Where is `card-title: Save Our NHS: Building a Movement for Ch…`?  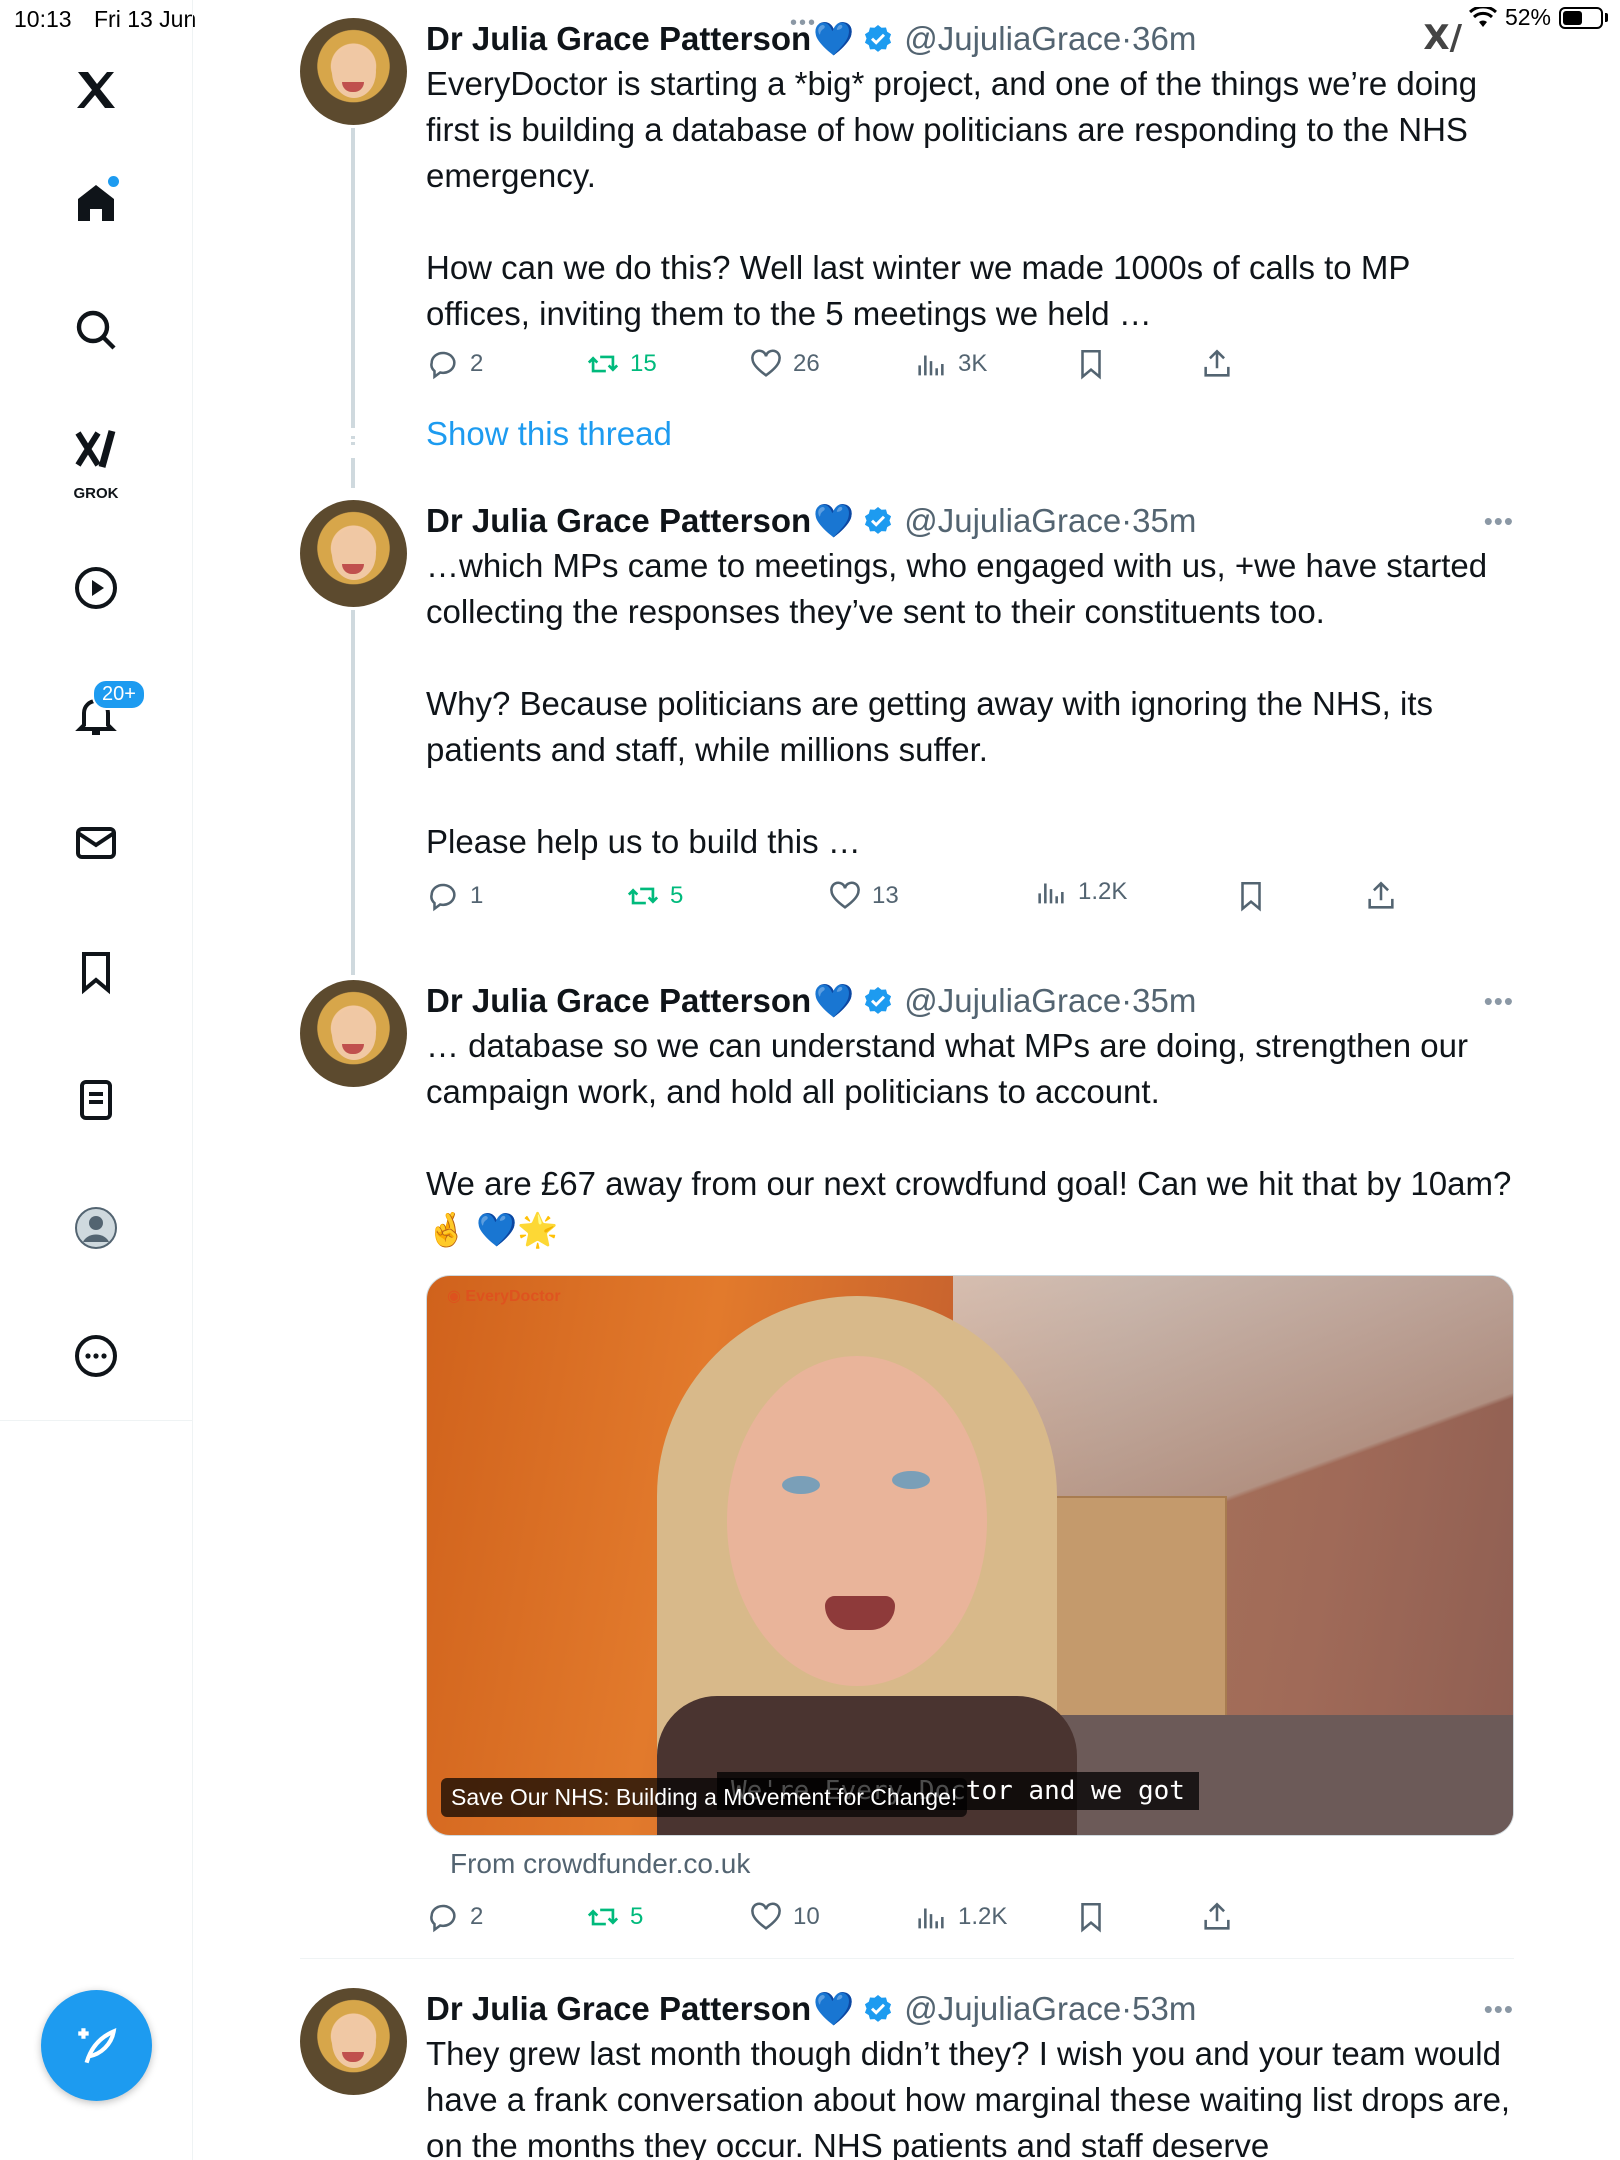 card-title: Save Our NHS: Building a Movement for Ch… is located at coordinates (704, 1797).